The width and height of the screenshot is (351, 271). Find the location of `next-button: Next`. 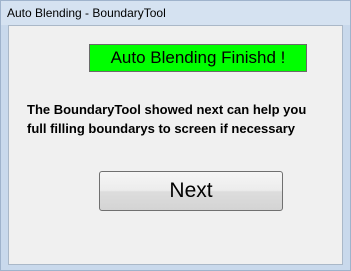

next-button: Next is located at coordinates (191, 191).